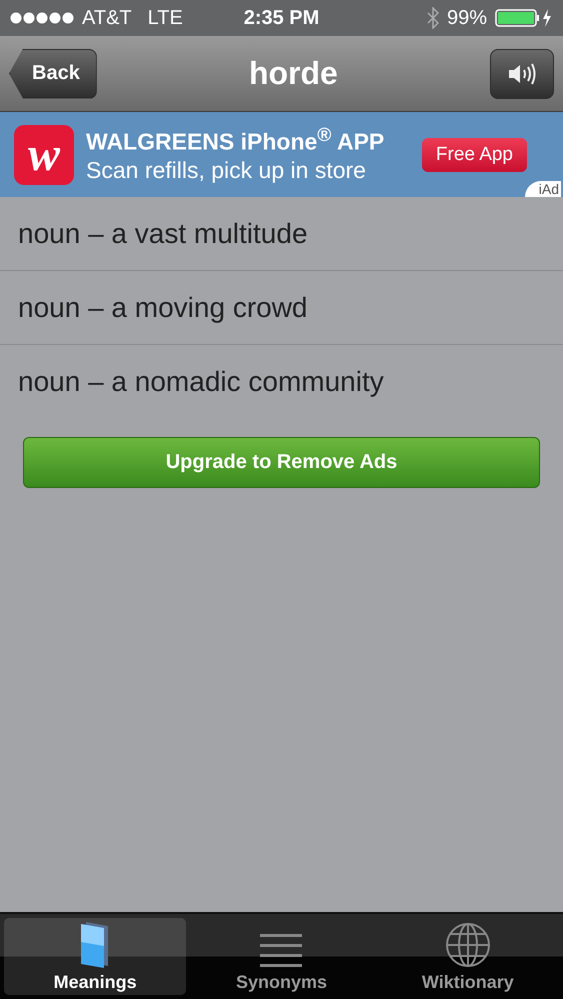 This screenshot has width=563, height=999. I want to click on ad-headline: WALGREENS iPhone$^{®}$ APP, so click(236, 140).